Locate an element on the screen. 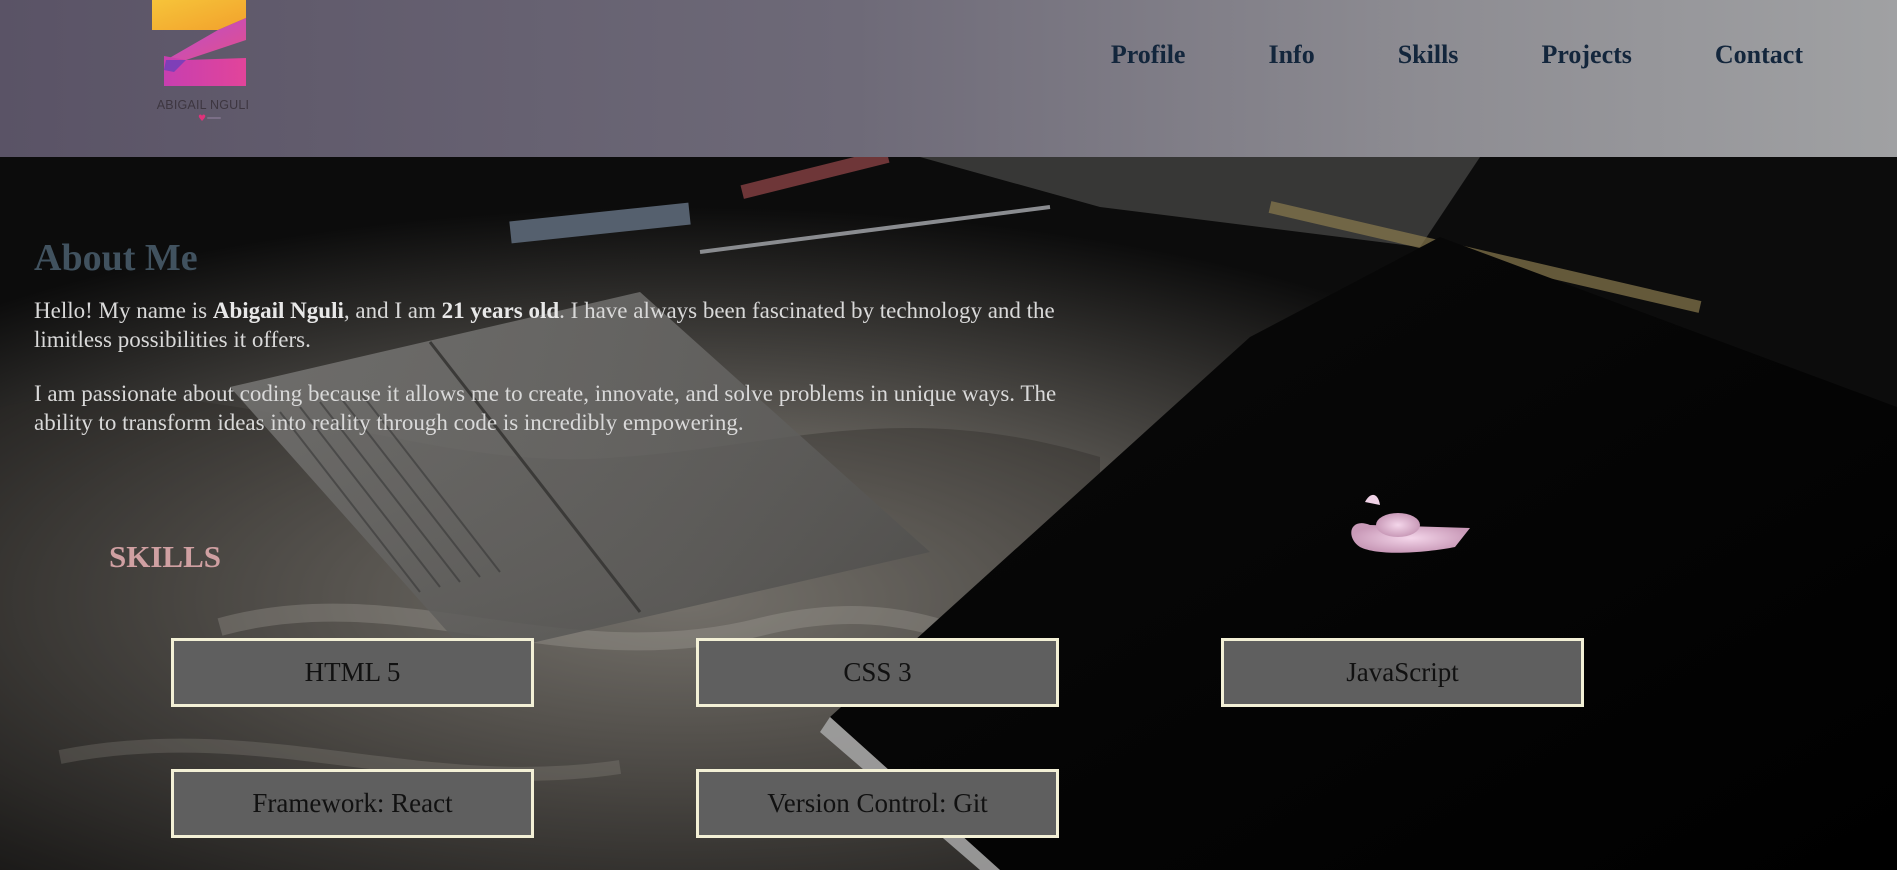 The width and height of the screenshot is (1897, 870). logo-text: ABIGAIL NGULI is located at coordinates (203, 105).